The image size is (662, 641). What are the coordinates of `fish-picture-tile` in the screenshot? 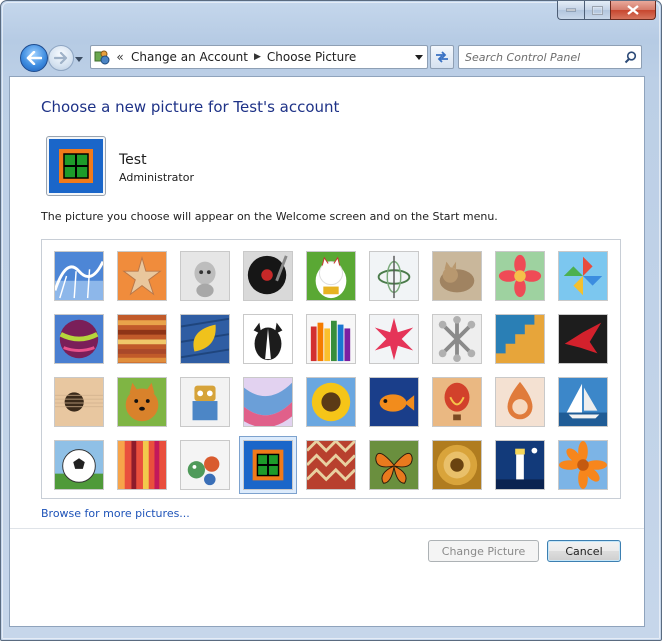 It's located at (394, 402).